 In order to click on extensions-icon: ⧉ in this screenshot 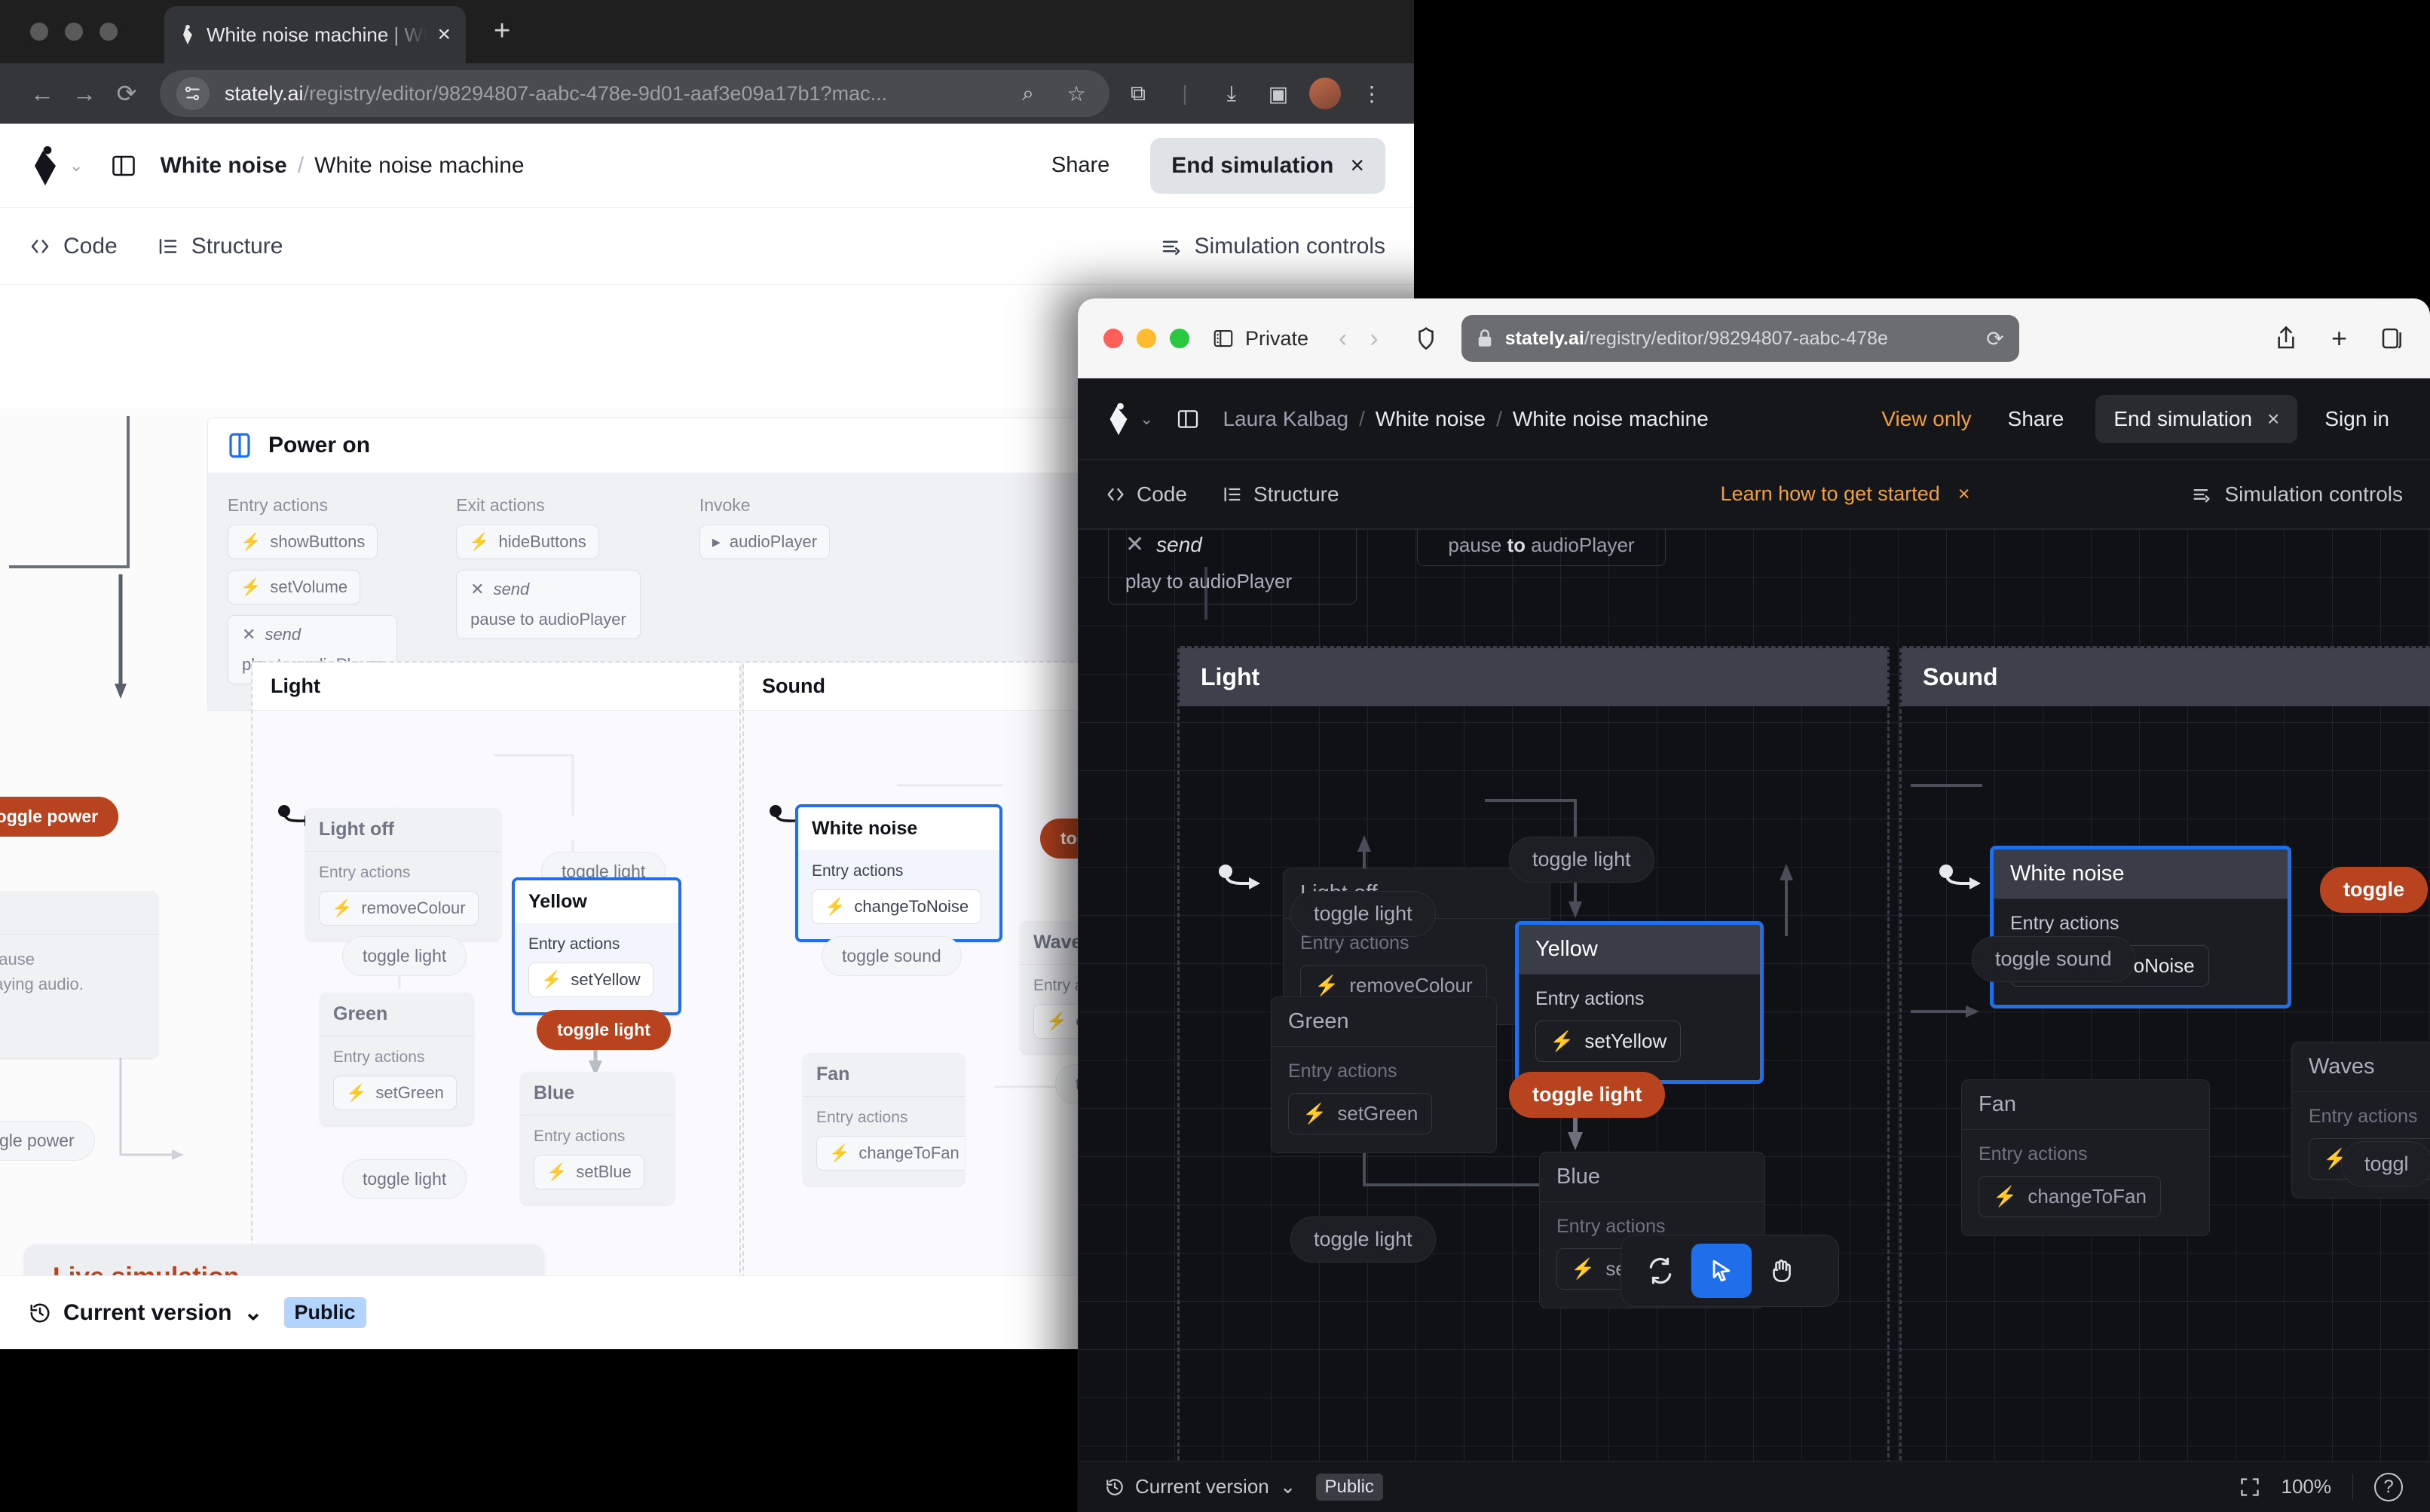, I will do `click(1138, 94)`.